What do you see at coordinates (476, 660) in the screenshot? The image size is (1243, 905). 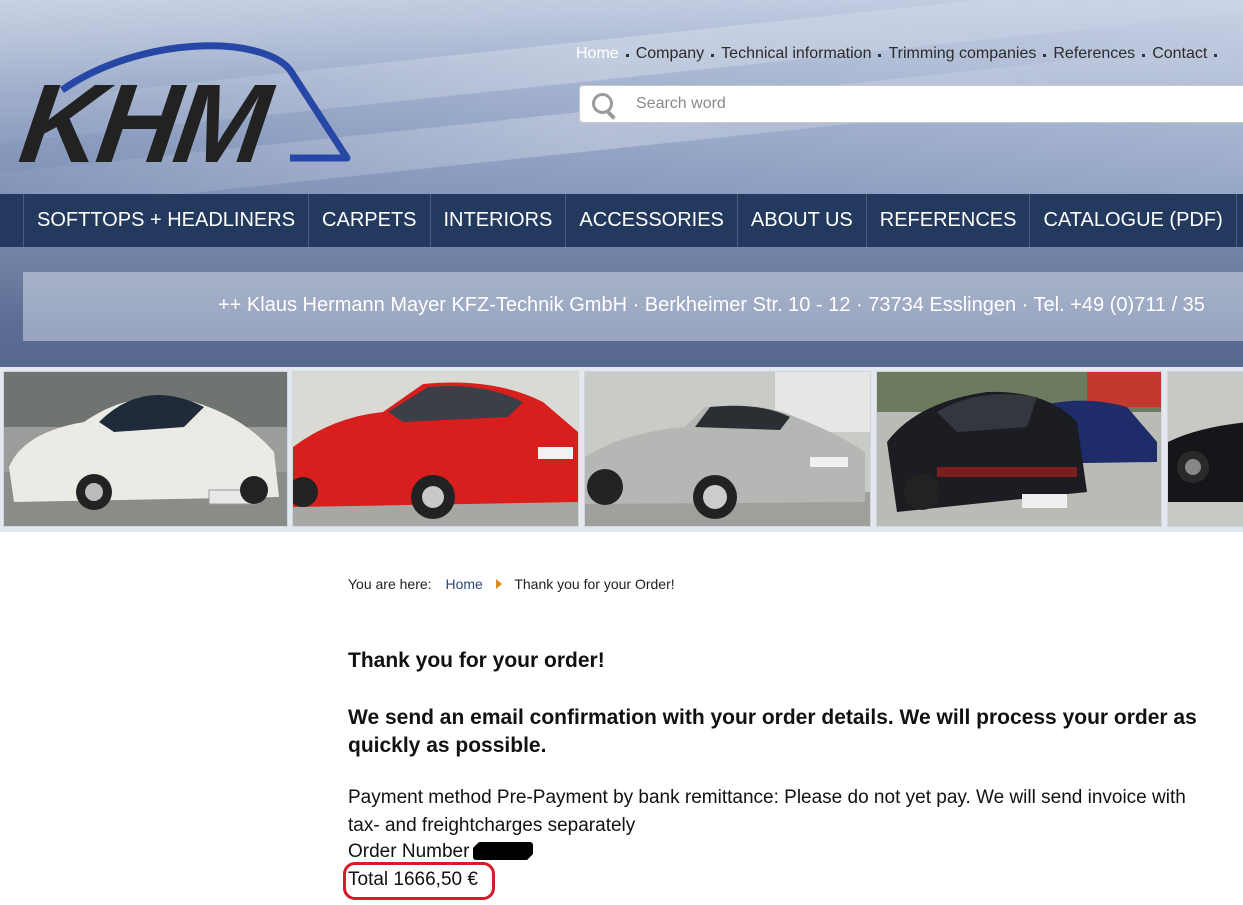 I see `page-title: Thank you for your order!` at bounding box center [476, 660].